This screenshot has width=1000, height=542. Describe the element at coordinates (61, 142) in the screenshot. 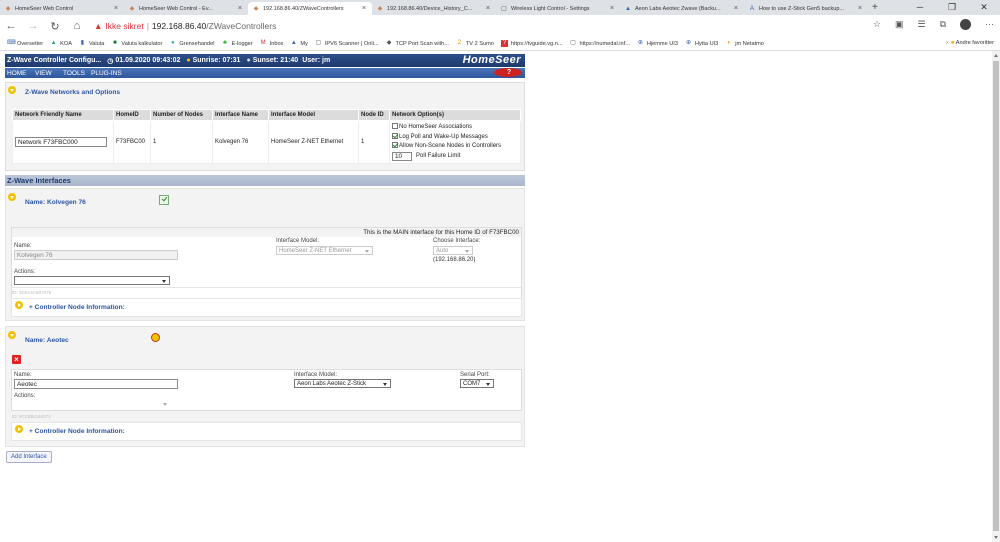

I see `network-name-input: Network F73FBC000` at that location.